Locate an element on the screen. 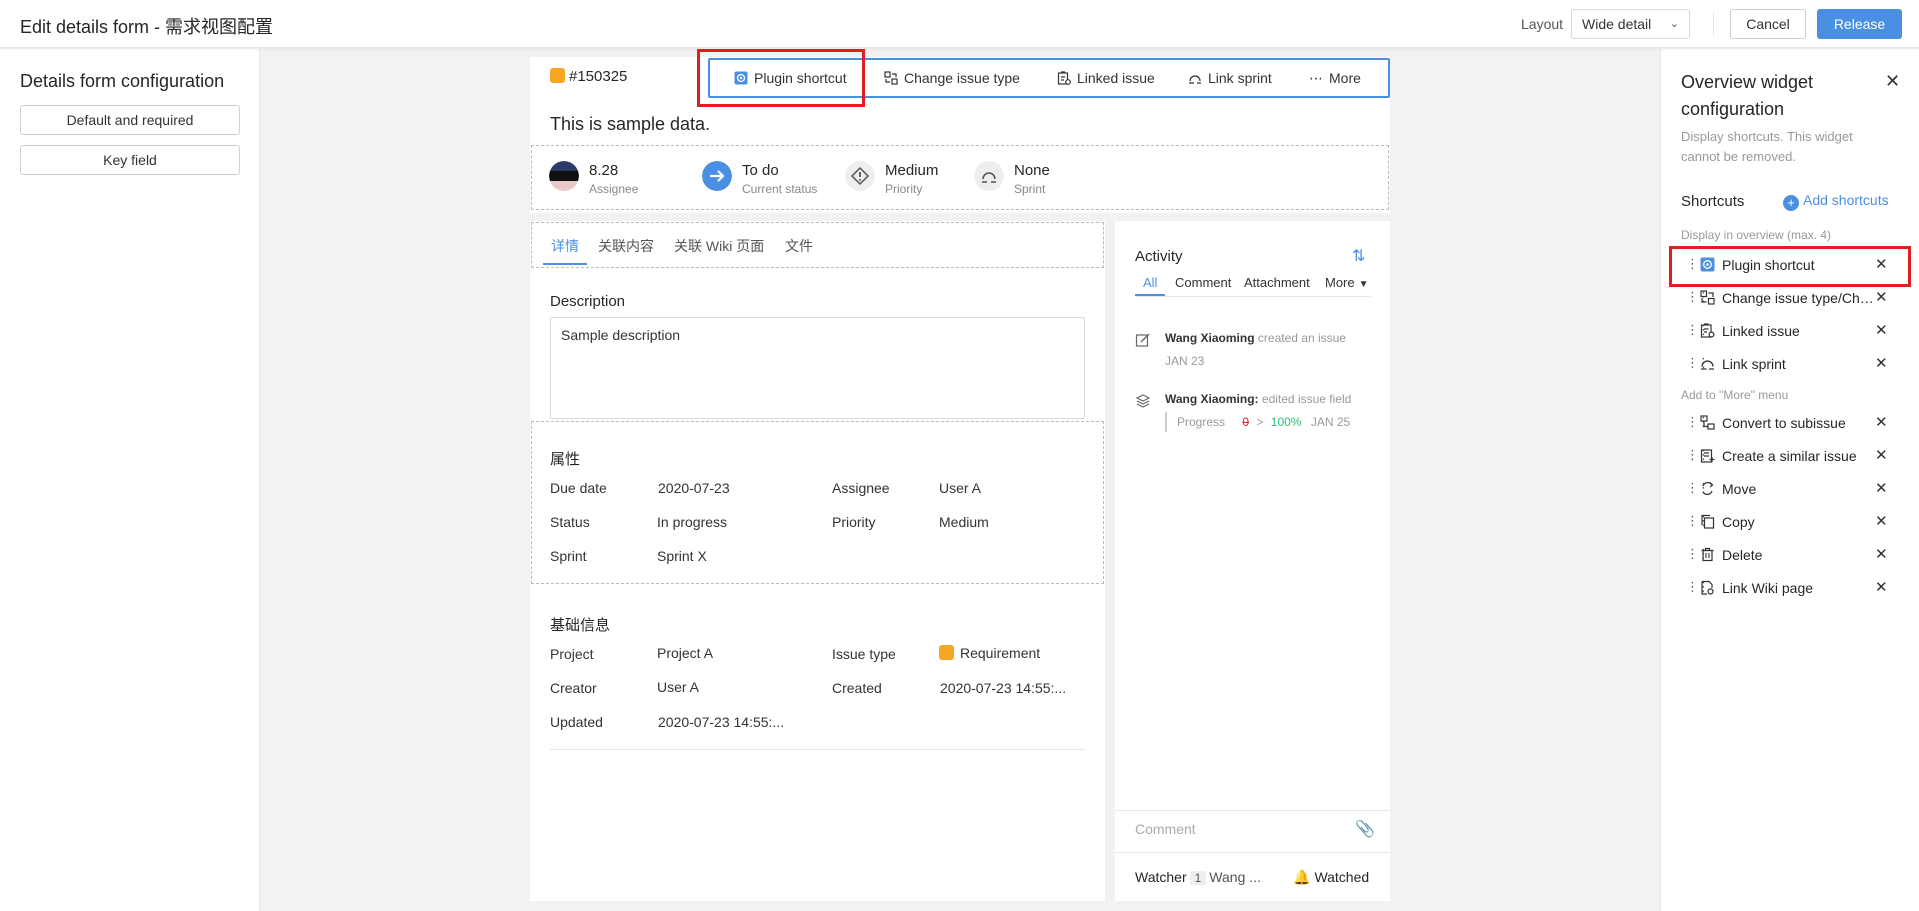 The image size is (1919, 911). tab-details: 详情 is located at coordinates (565, 246).